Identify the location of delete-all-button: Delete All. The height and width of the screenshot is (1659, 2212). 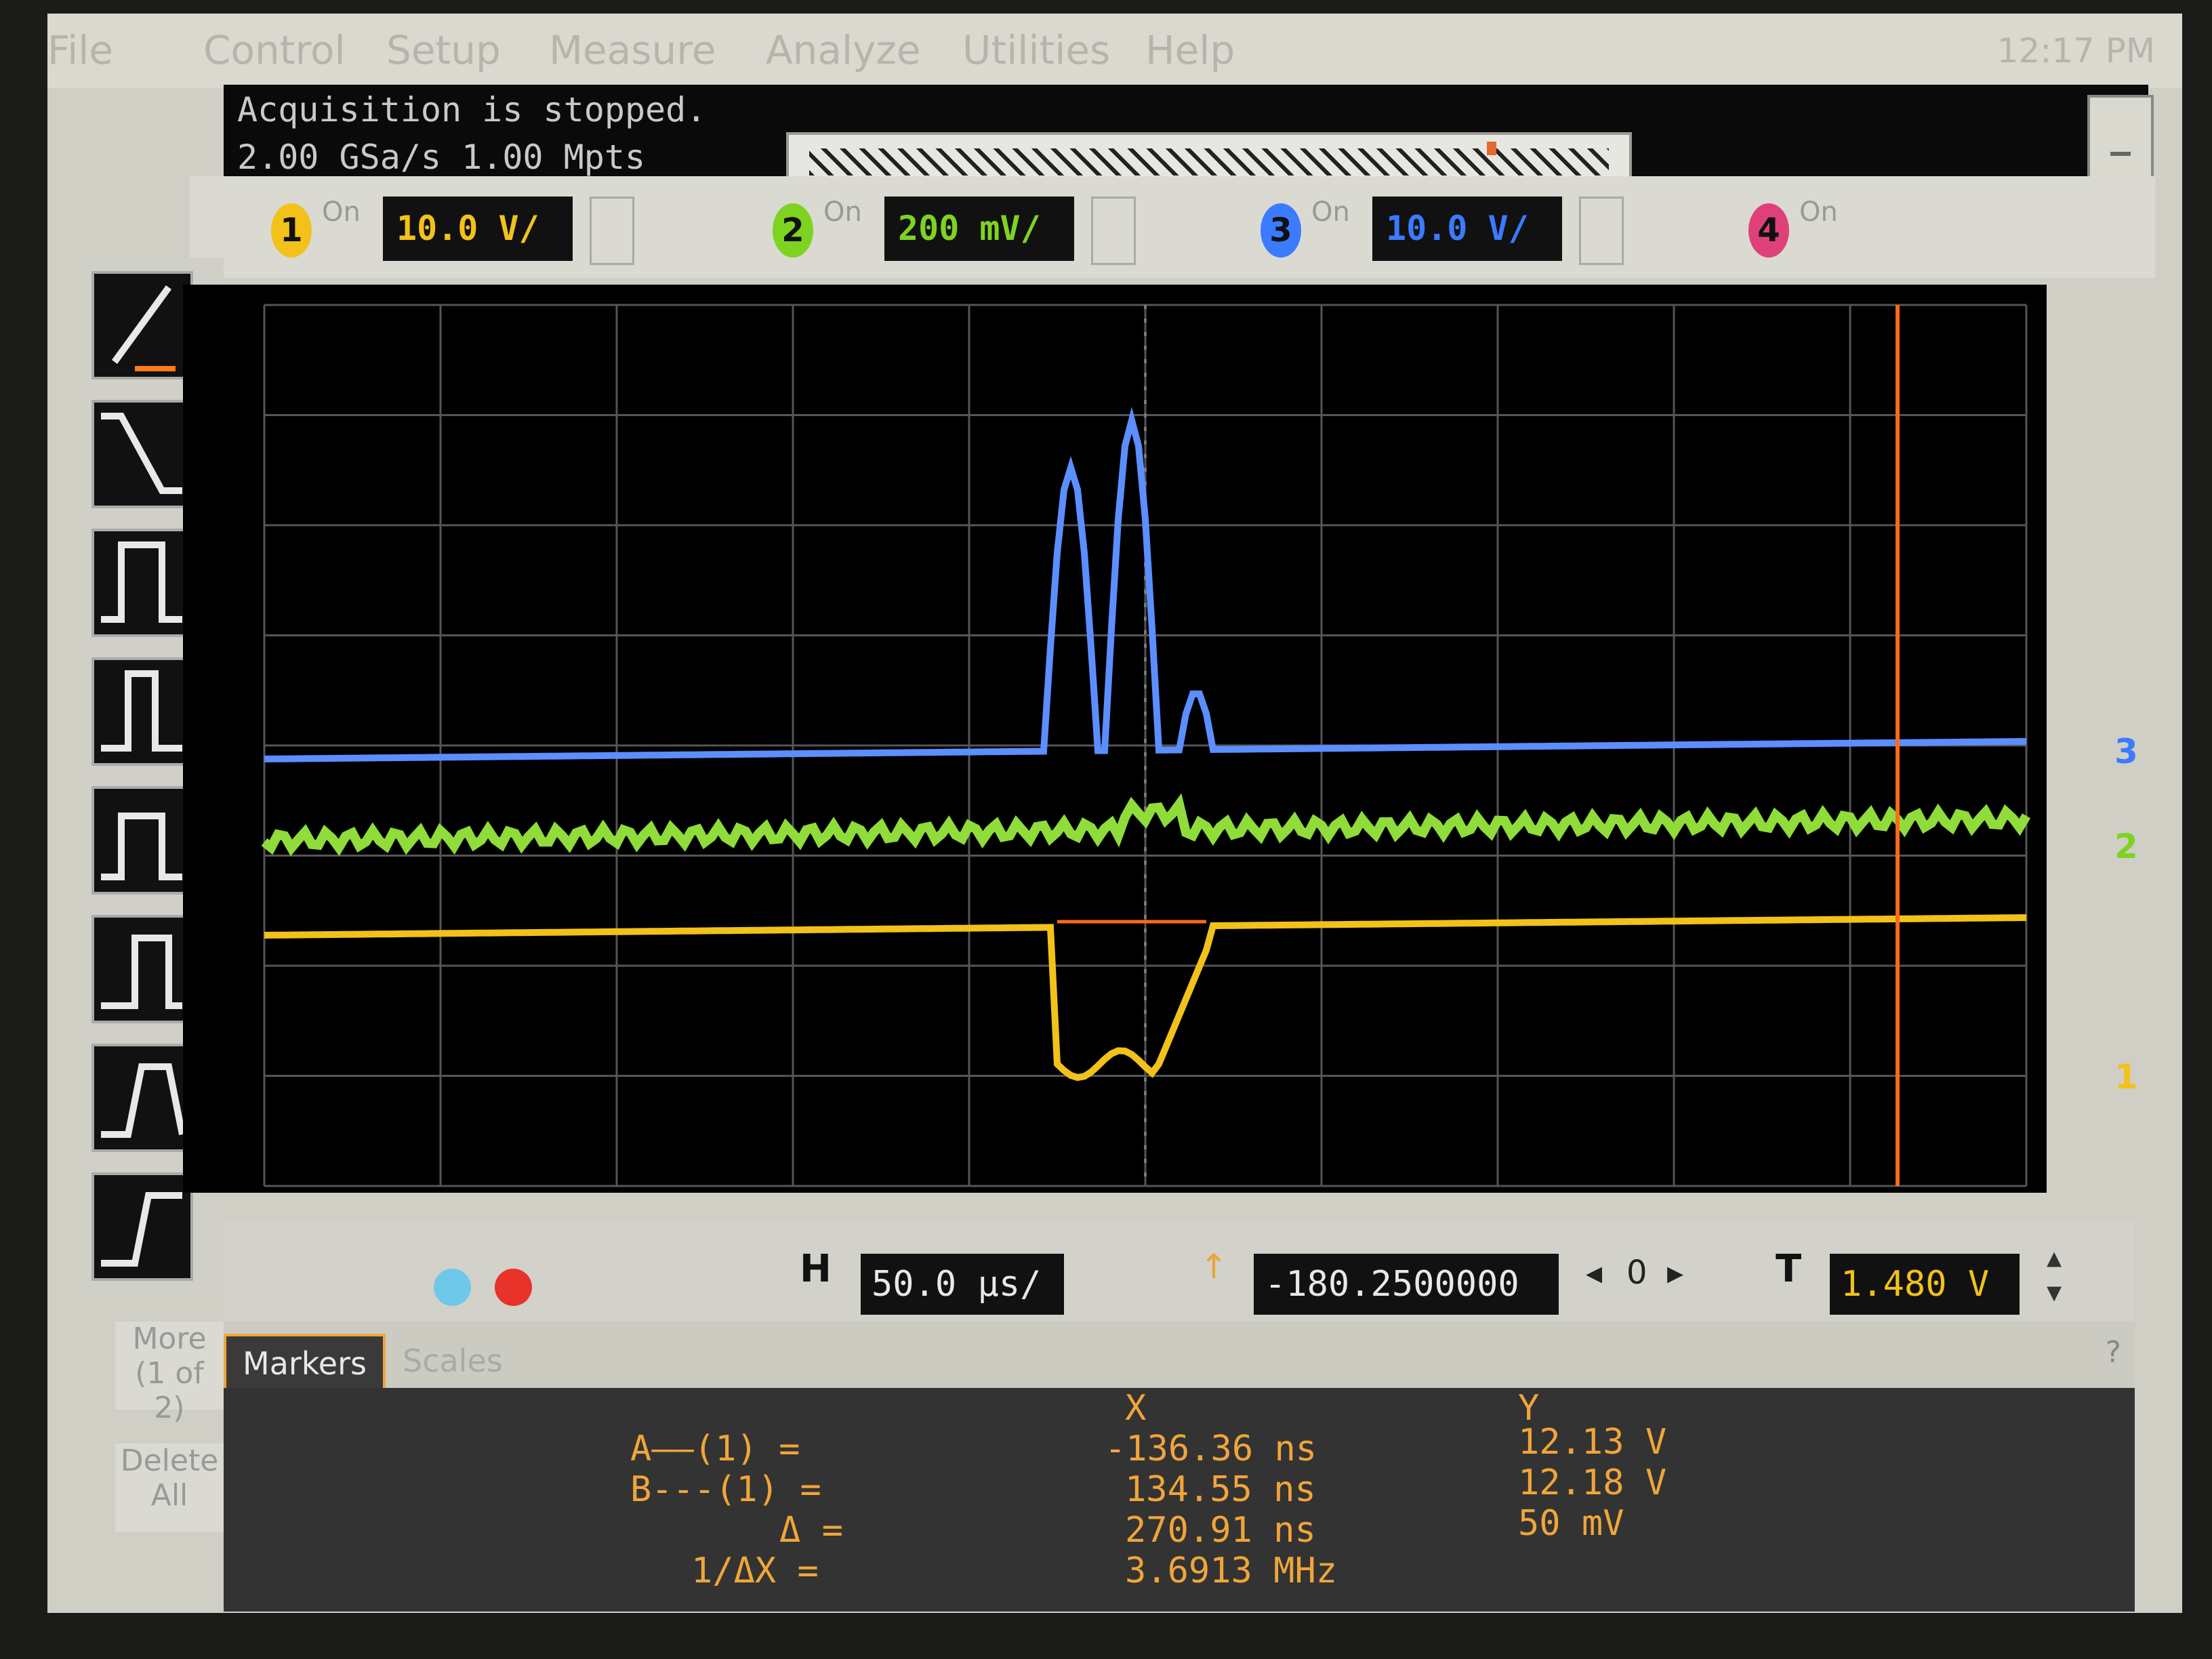
(169, 1488).